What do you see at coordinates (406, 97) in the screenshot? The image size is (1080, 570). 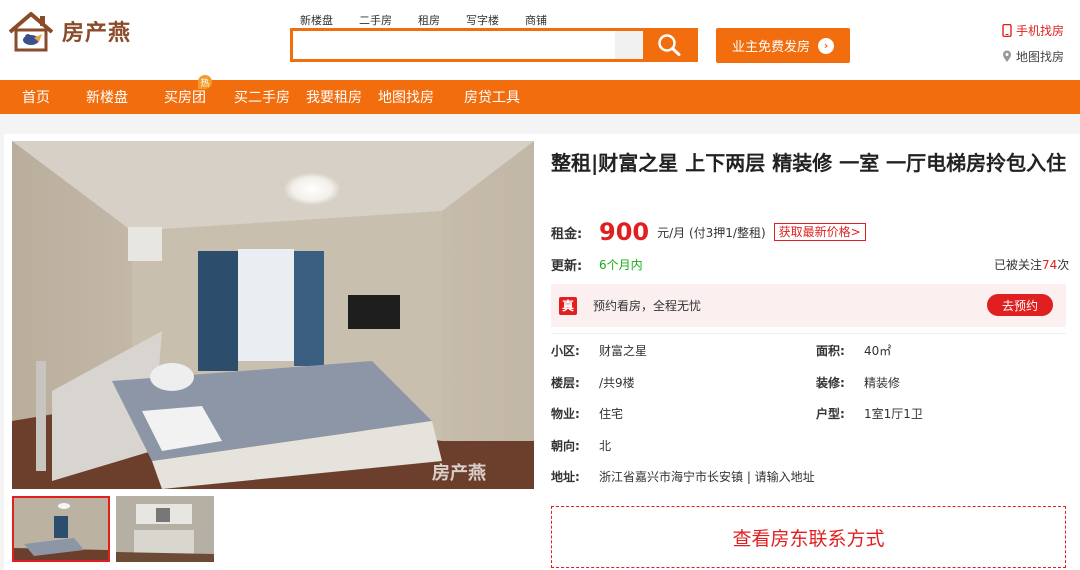 I see `nav-map-search: 地图找房` at bounding box center [406, 97].